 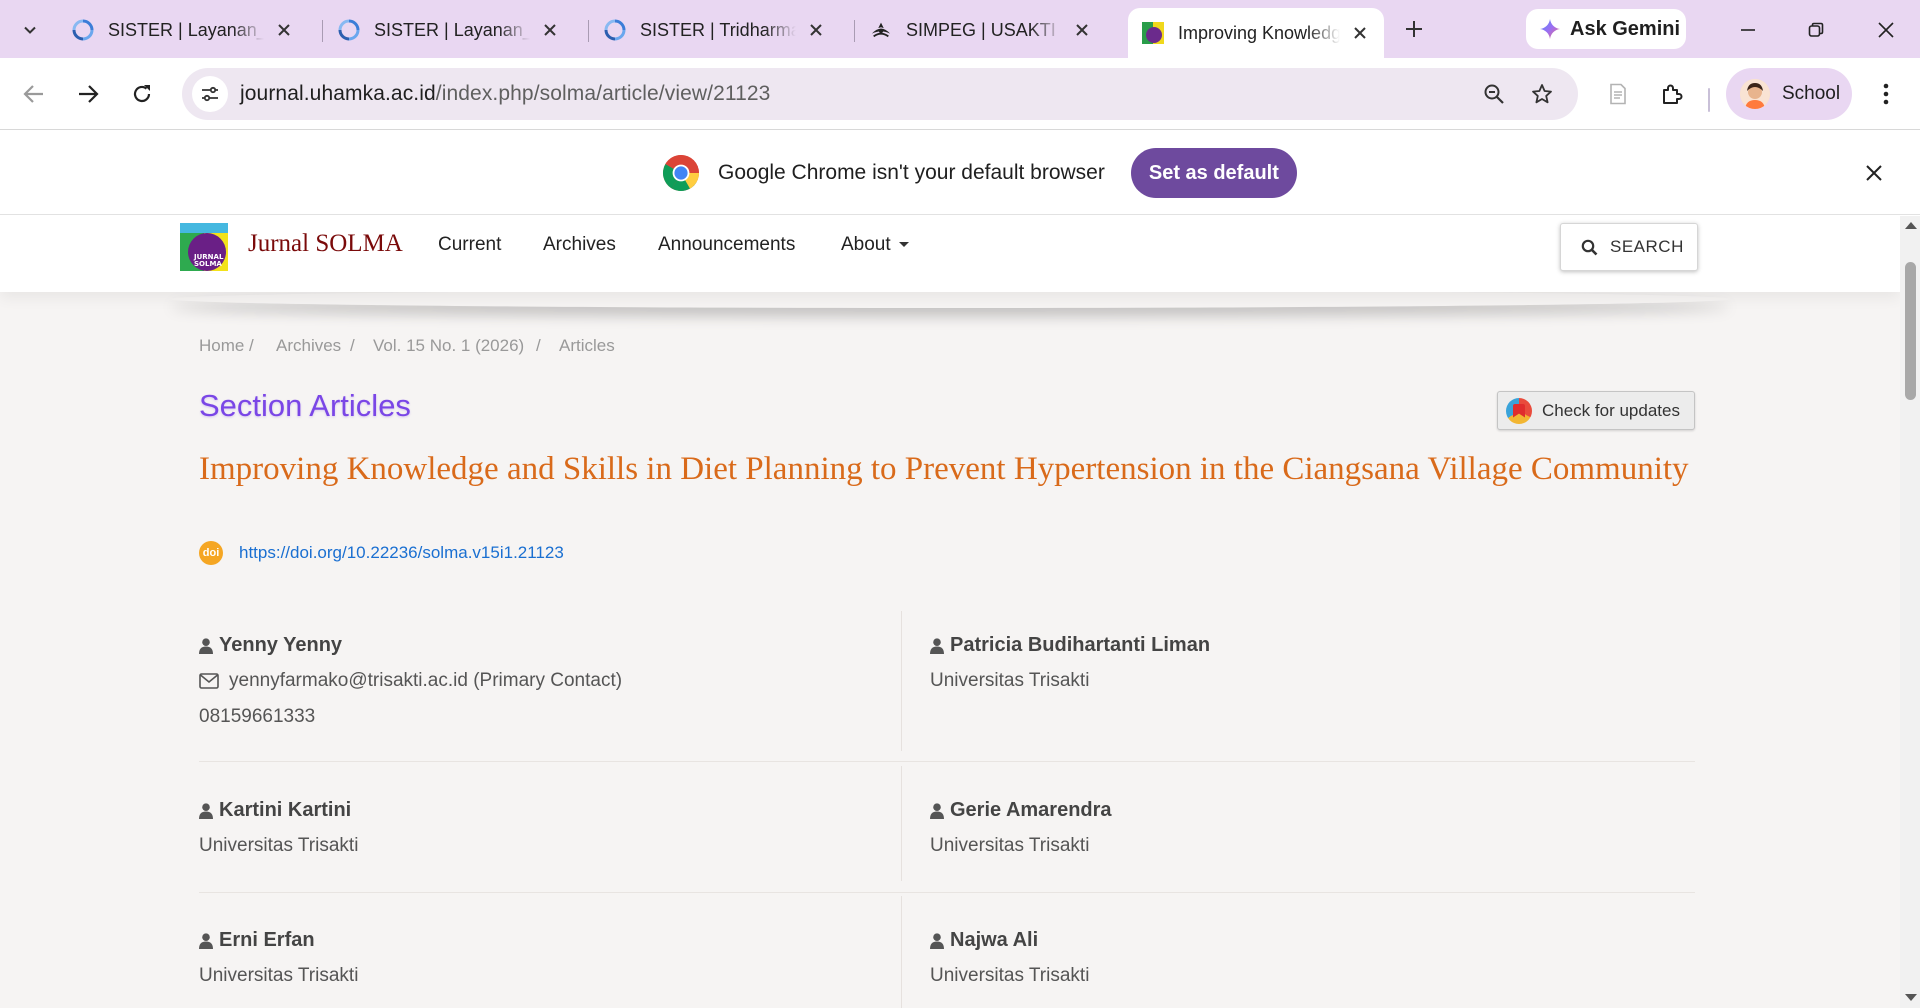 I want to click on tab-sister-2: SISTER | Layanan_bk, so click(x=449, y=30).